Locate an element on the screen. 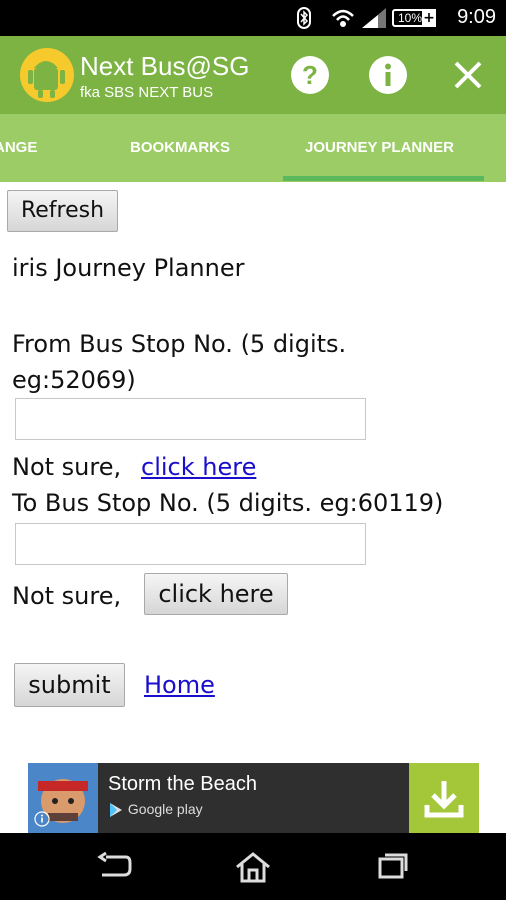 The image size is (506, 900). click-here-button: click here is located at coordinates (216, 594).